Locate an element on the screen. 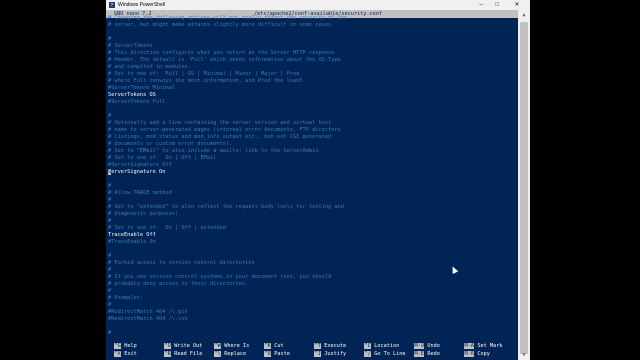 The width and height of the screenshot is (640, 360). comment-line: # Set to one of: On | Off | EMail is located at coordinates (162, 158).